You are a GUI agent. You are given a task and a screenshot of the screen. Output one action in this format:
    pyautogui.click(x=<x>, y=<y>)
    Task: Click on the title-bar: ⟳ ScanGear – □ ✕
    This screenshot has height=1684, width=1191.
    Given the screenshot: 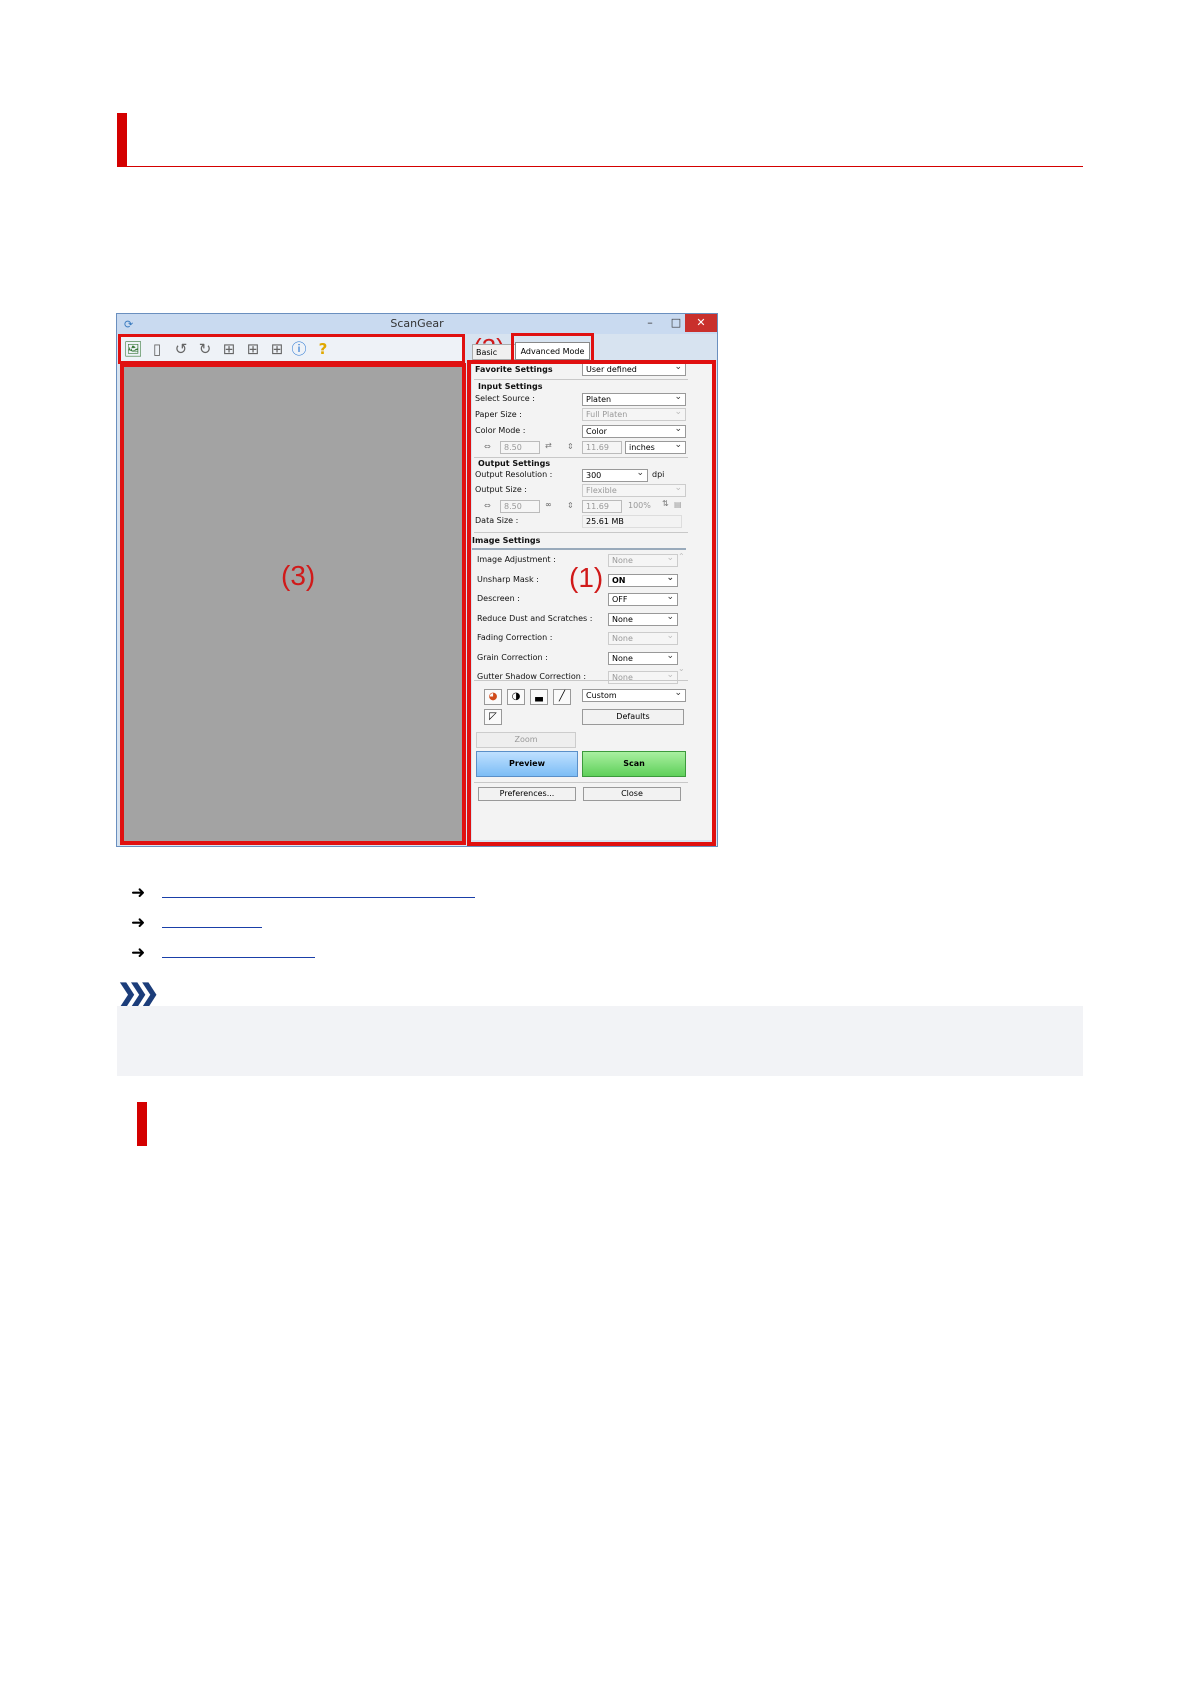 What is the action you would take?
    pyautogui.click(x=417, y=324)
    